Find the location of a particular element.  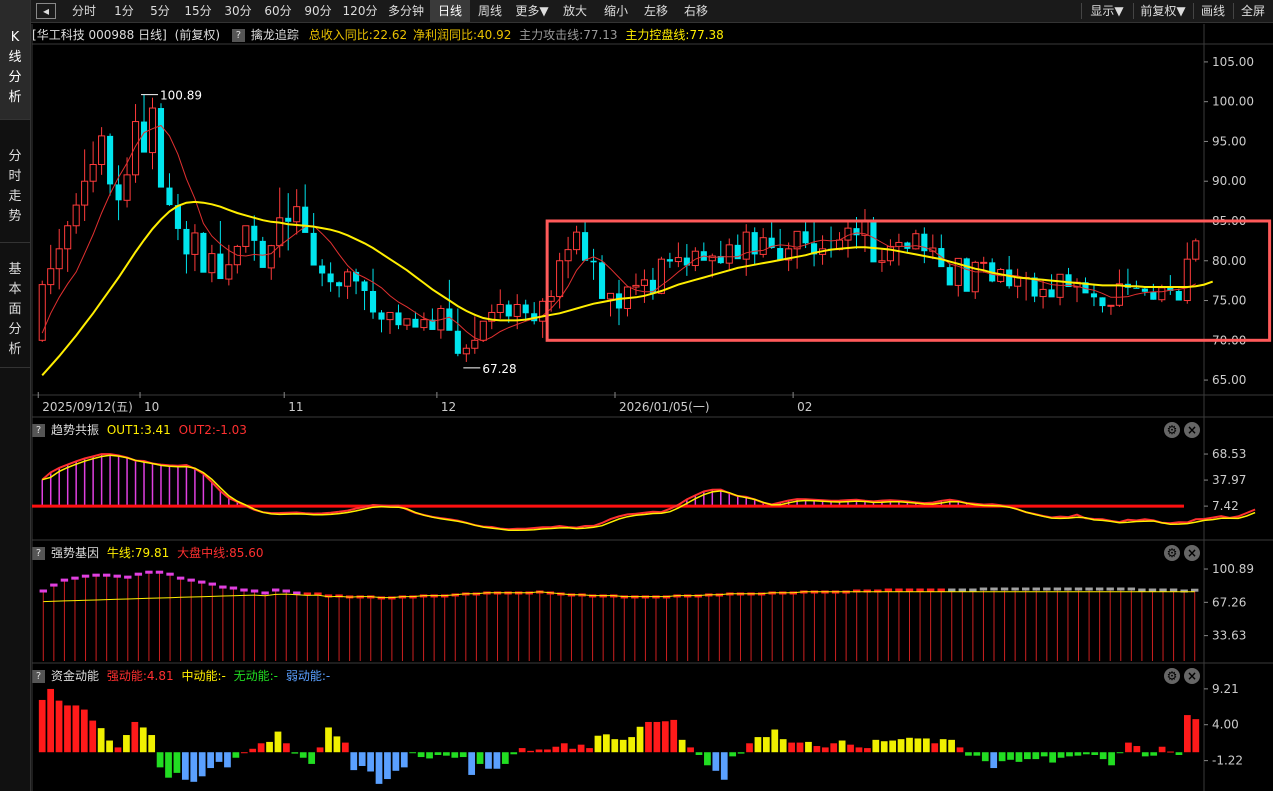

trend-tick-label-1: 37.97 is located at coordinates (1229, 480).